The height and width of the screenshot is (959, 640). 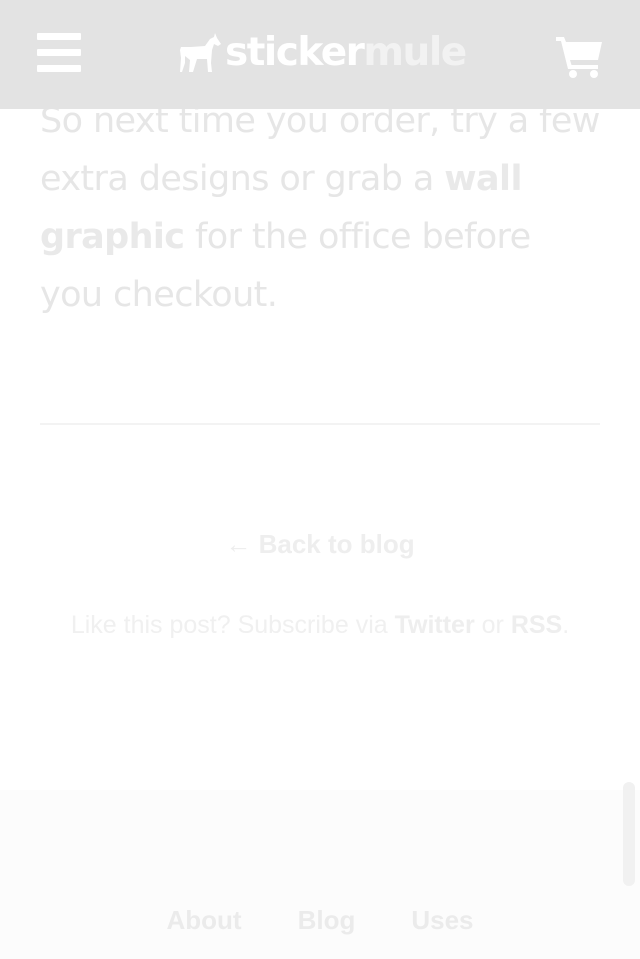 I want to click on shopping-cart-icon, so click(x=580, y=56).